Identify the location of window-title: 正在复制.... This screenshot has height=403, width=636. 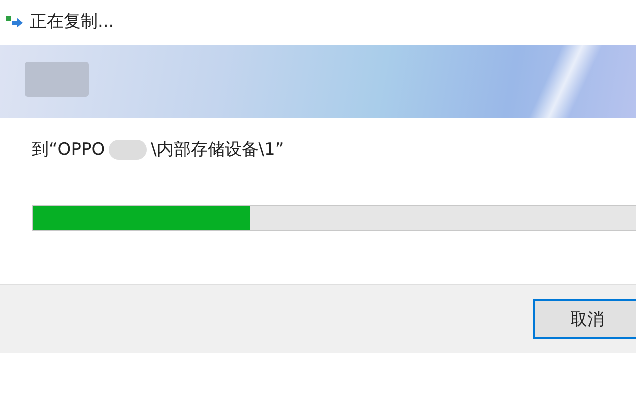
(72, 21).